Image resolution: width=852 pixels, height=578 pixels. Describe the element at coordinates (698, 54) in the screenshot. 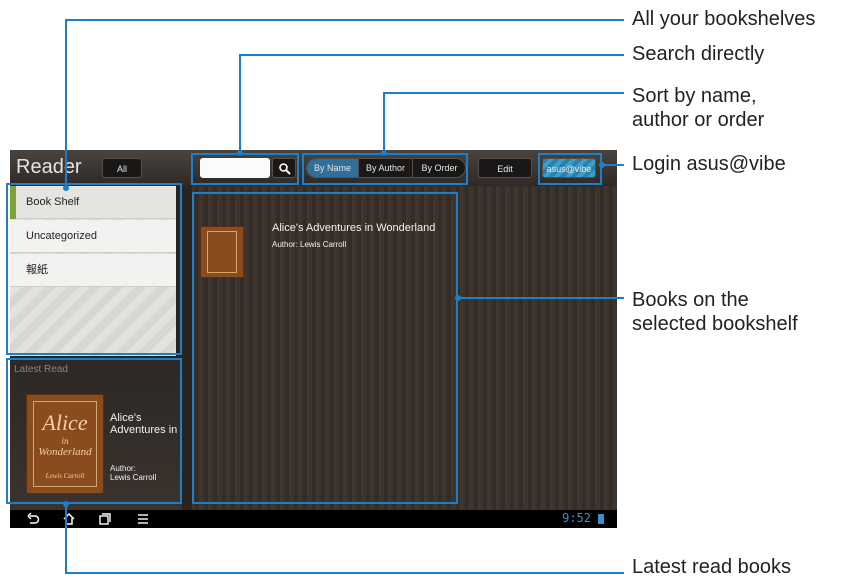

I see `callout-search: Search directly` at that location.